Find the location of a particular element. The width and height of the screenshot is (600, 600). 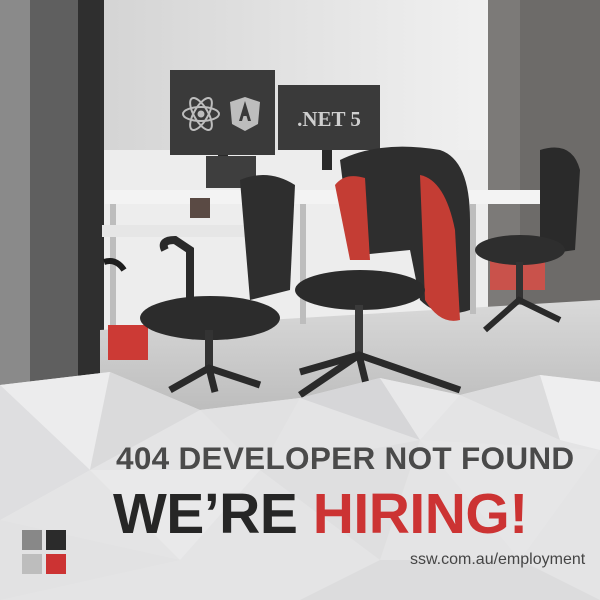

employment-url: ssw.com.au/employment is located at coordinates (497, 560).